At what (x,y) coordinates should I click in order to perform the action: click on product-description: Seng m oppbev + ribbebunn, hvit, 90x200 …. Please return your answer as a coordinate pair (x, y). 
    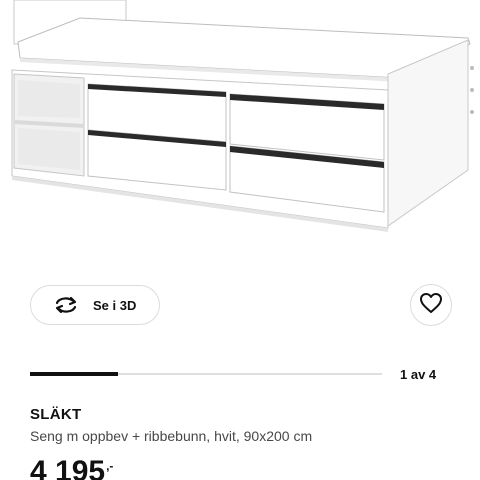
    Looking at the image, I should click on (171, 436).